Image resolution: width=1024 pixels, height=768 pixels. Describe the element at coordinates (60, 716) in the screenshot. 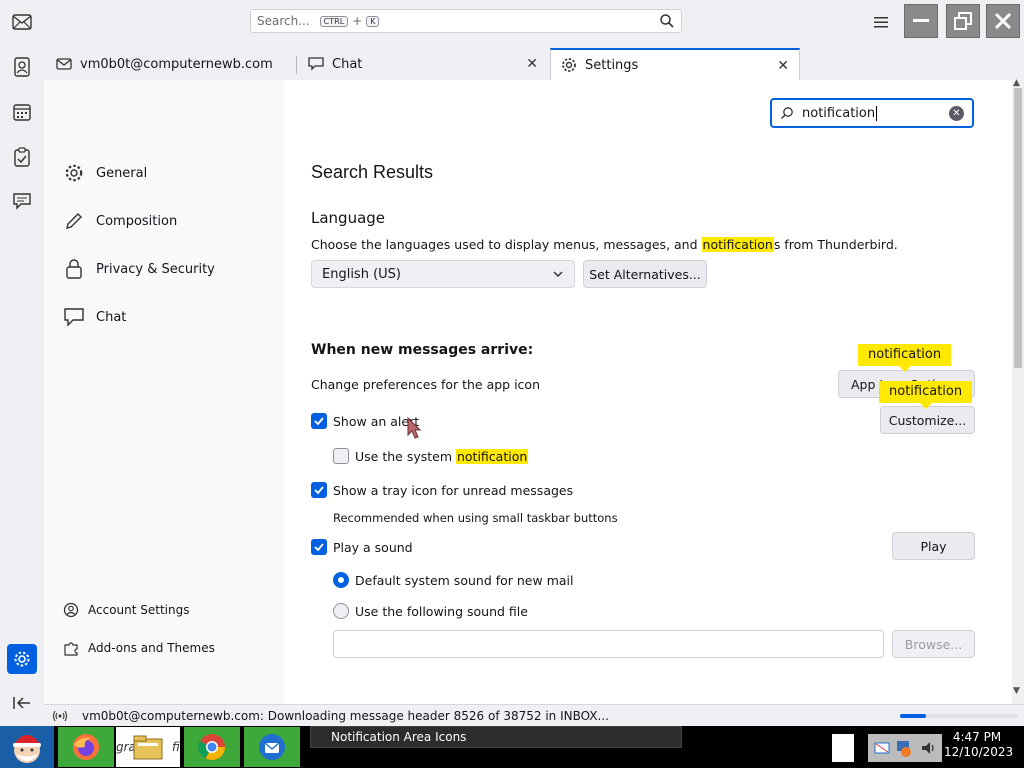

I see `online-status-icon` at that location.